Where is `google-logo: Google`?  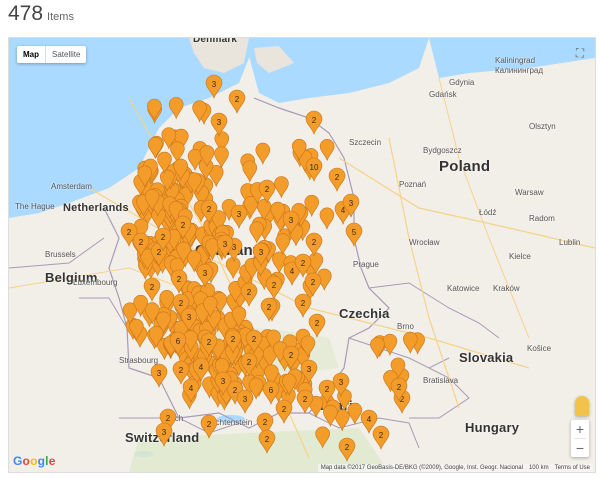
google-logo: Google is located at coordinates (34, 461).